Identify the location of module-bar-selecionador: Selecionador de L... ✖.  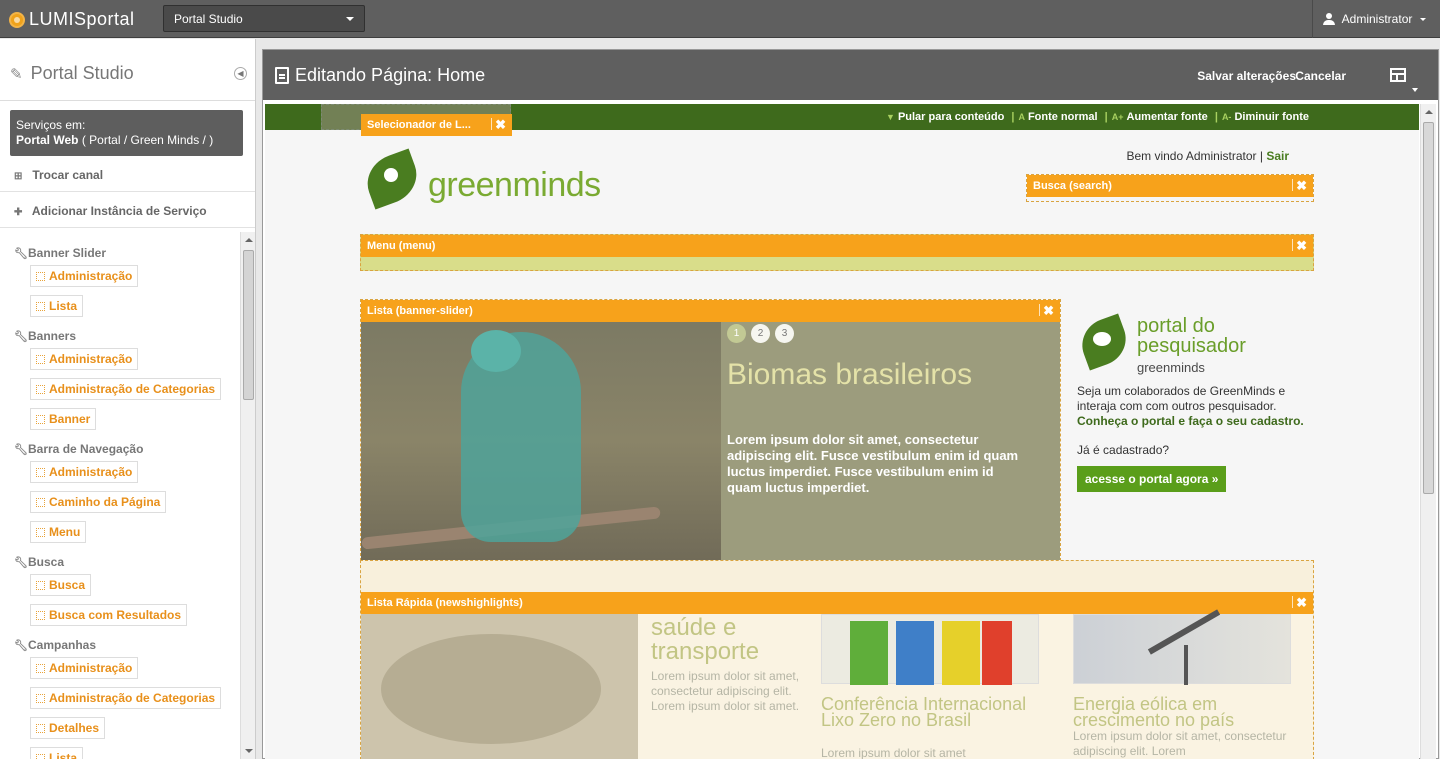
(436, 125).